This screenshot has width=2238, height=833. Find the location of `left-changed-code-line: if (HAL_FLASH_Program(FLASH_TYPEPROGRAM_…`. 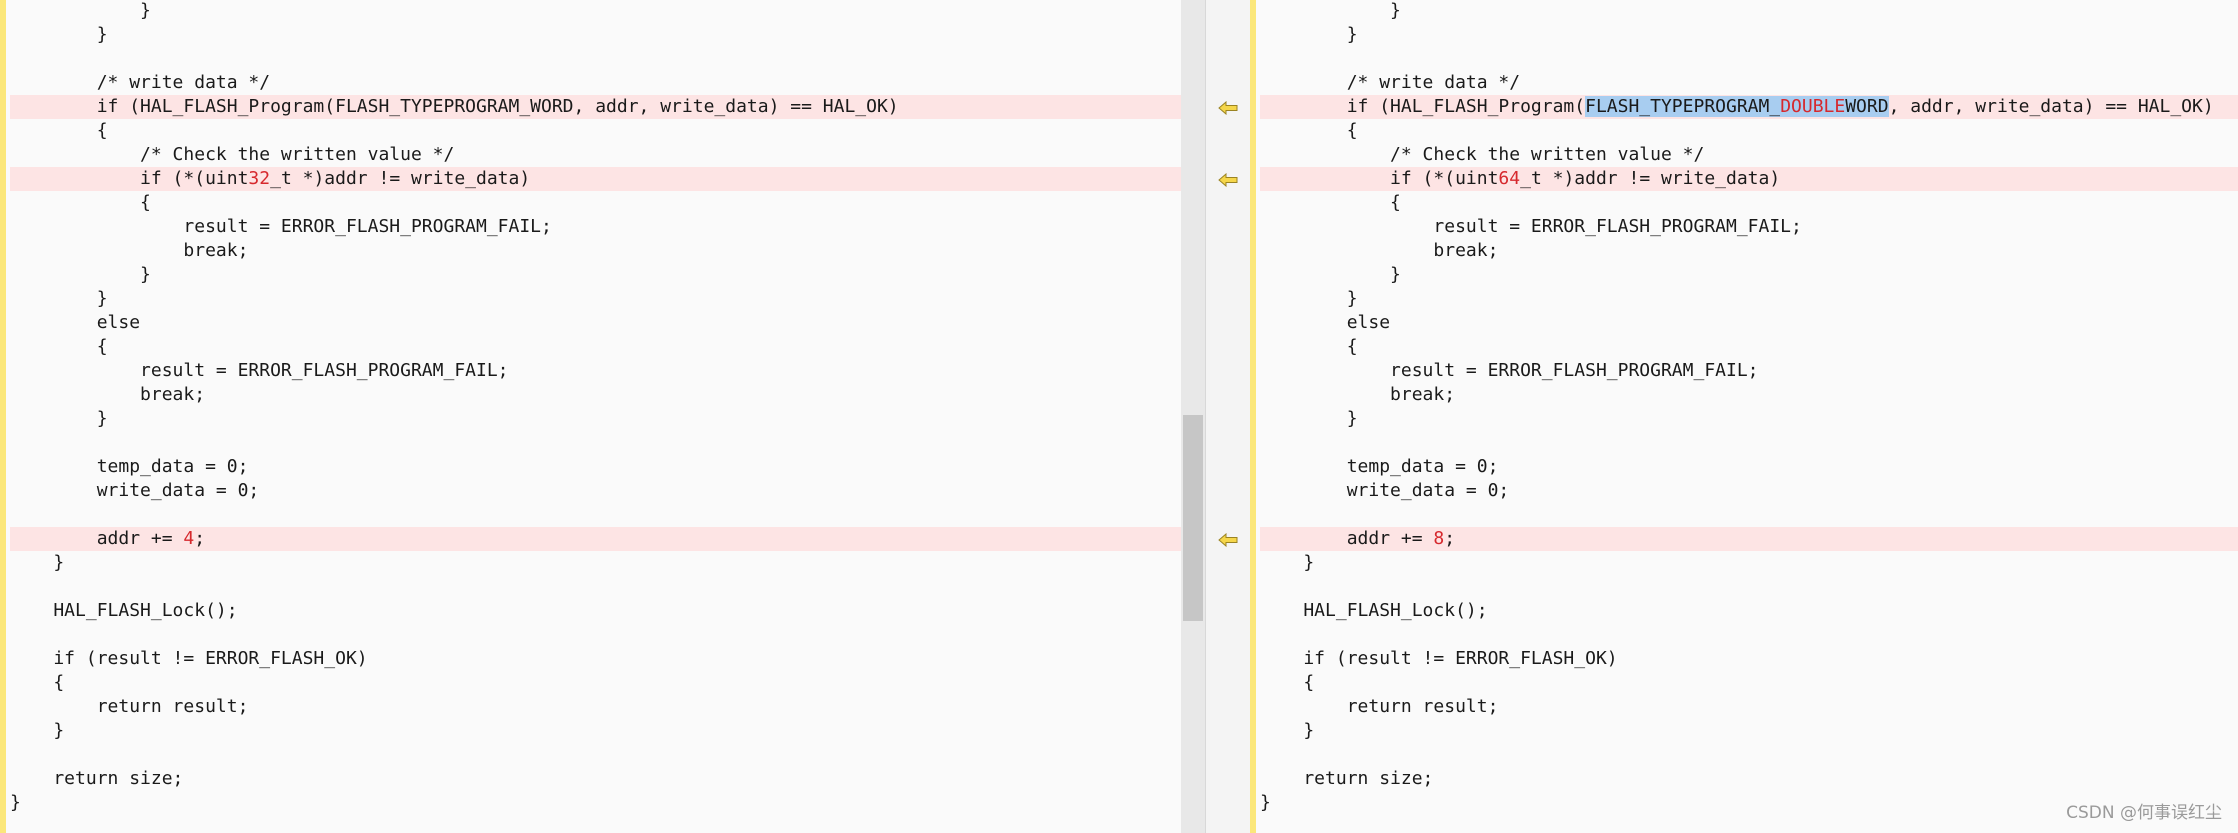

left-changed-code-line: if (HAL_FLASH_Program(FLASH_TYPEPROGRAM_… is located at coordinates (595, 107).